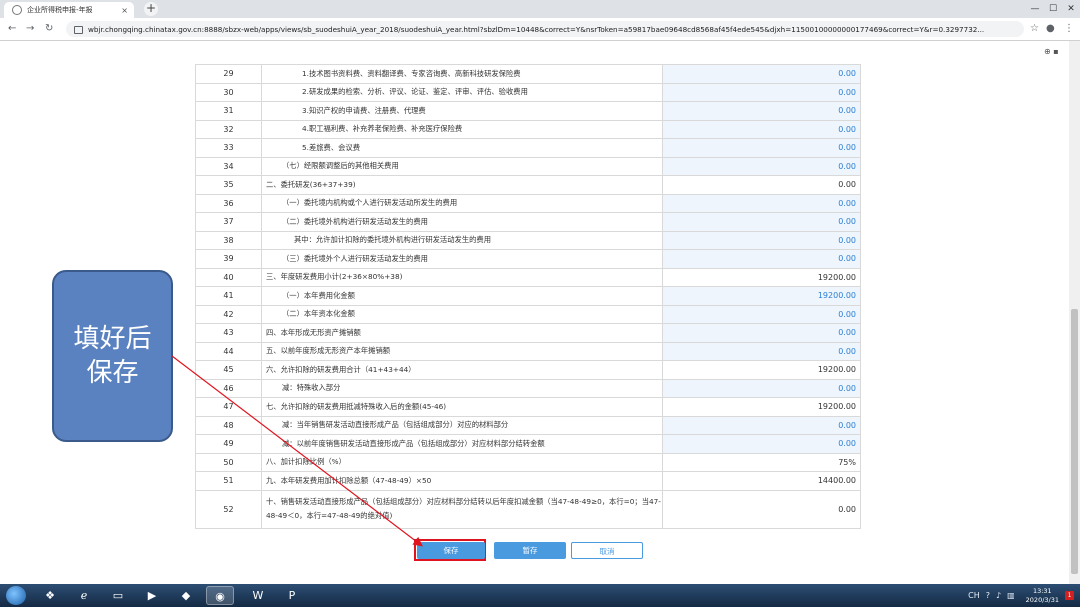  I want to click on scroll-thumb, so click(1074, 441).